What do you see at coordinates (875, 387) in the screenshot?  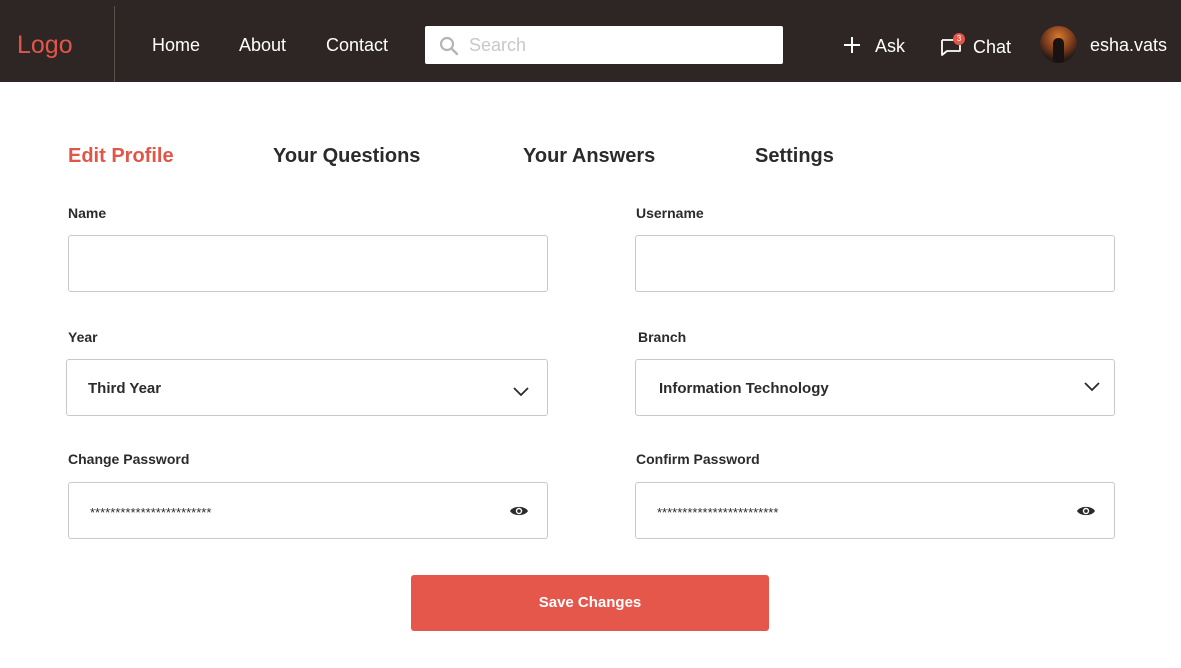 I see `branch-select: Information Technology` at bounding box center [875, 387].